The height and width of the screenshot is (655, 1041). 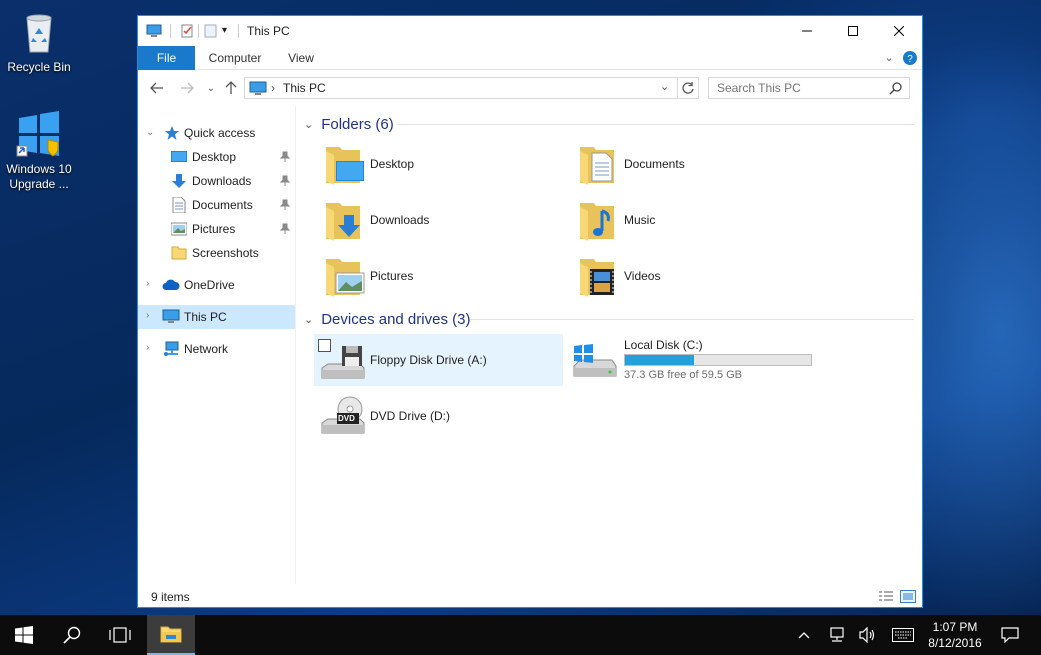 What do you see at coordinates (216, 229) in the screenshot?
I see `sidebar-item-pictures: Pictures` at bounding box center [216, 229].